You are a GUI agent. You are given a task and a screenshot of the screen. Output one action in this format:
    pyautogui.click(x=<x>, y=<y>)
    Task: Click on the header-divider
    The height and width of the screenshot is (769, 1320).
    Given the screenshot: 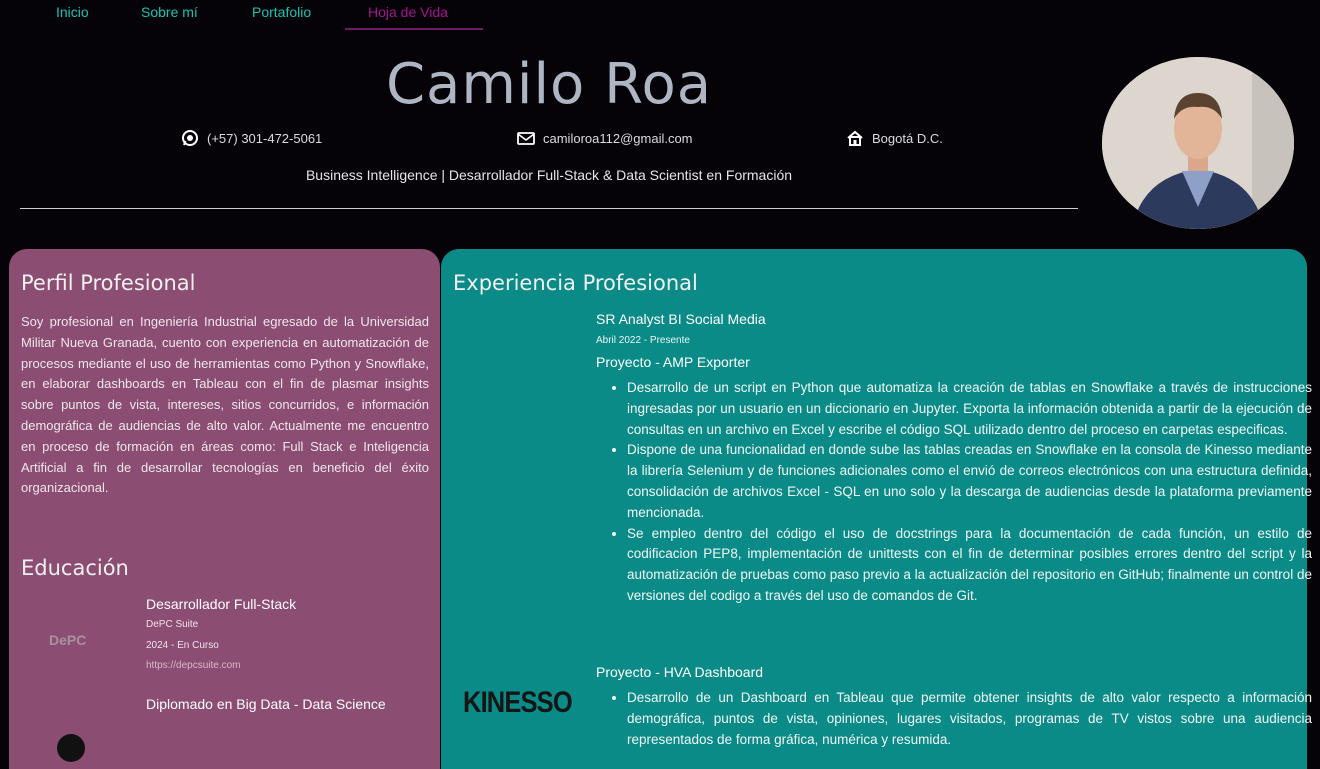 What is the action you would take?
    pyautogui.click(x=549, y=208)
    